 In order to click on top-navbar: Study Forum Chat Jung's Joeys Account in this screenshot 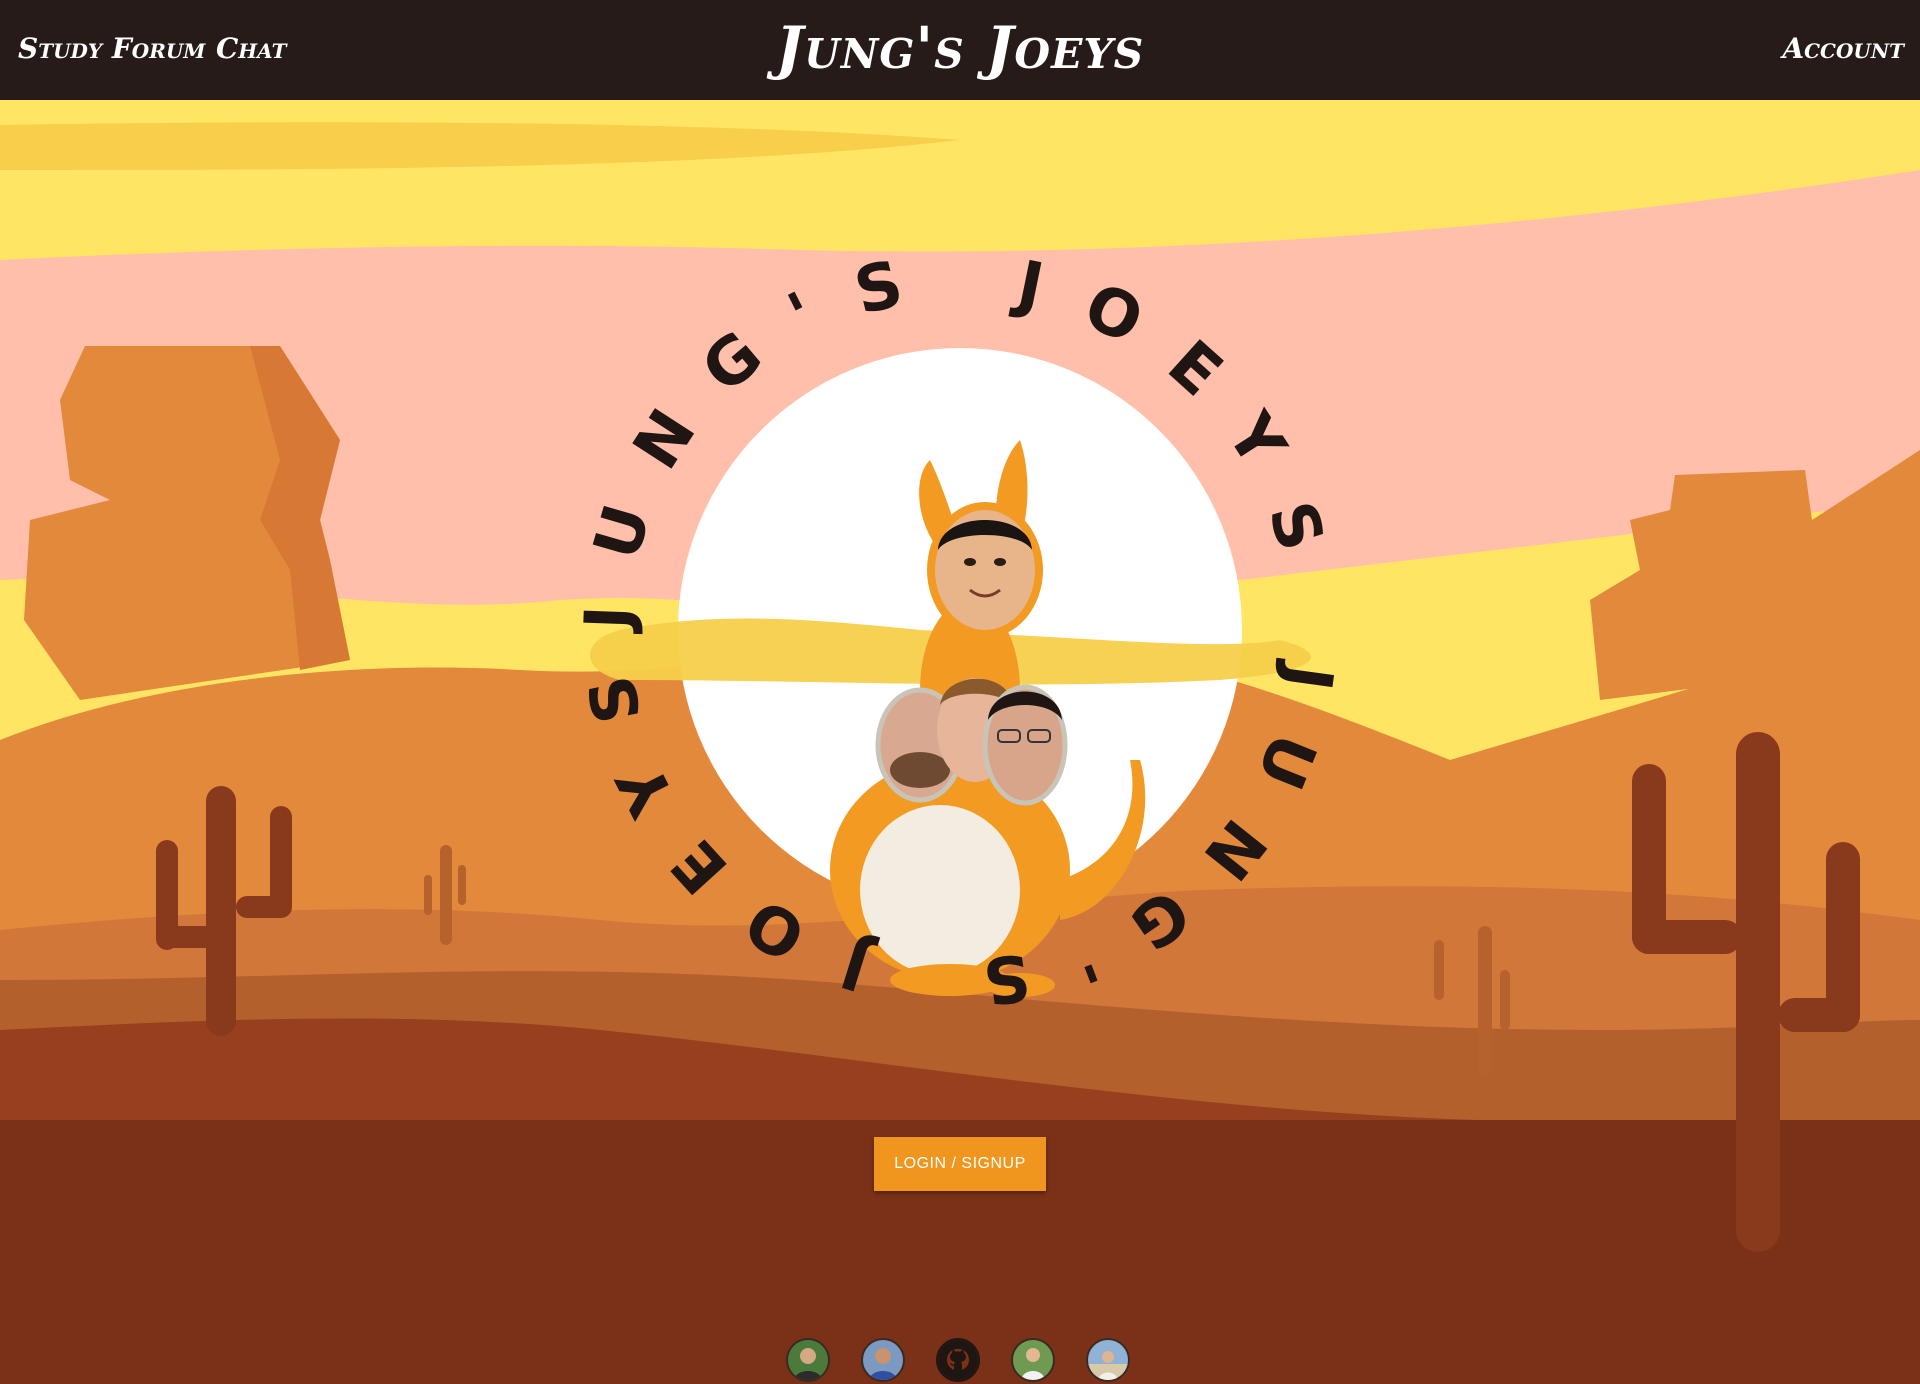, I will do `click(960, 50)`.